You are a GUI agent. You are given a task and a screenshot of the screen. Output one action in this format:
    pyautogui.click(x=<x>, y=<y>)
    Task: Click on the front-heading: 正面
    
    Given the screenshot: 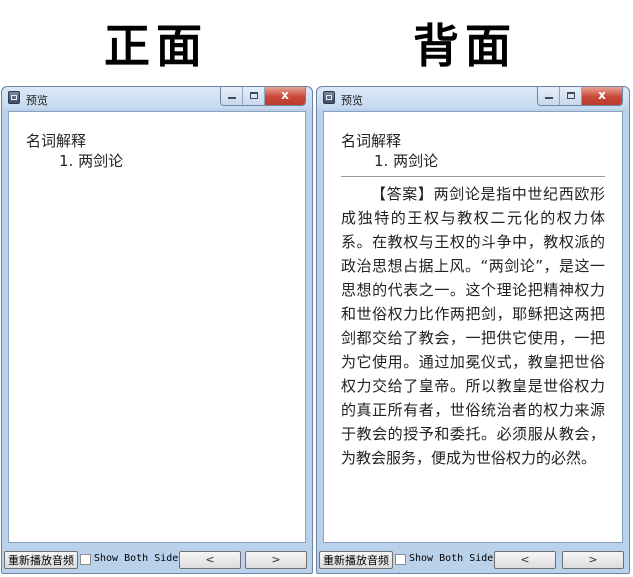 What is the action you would take?
    pyautogui.click(x=156, y=46)
    